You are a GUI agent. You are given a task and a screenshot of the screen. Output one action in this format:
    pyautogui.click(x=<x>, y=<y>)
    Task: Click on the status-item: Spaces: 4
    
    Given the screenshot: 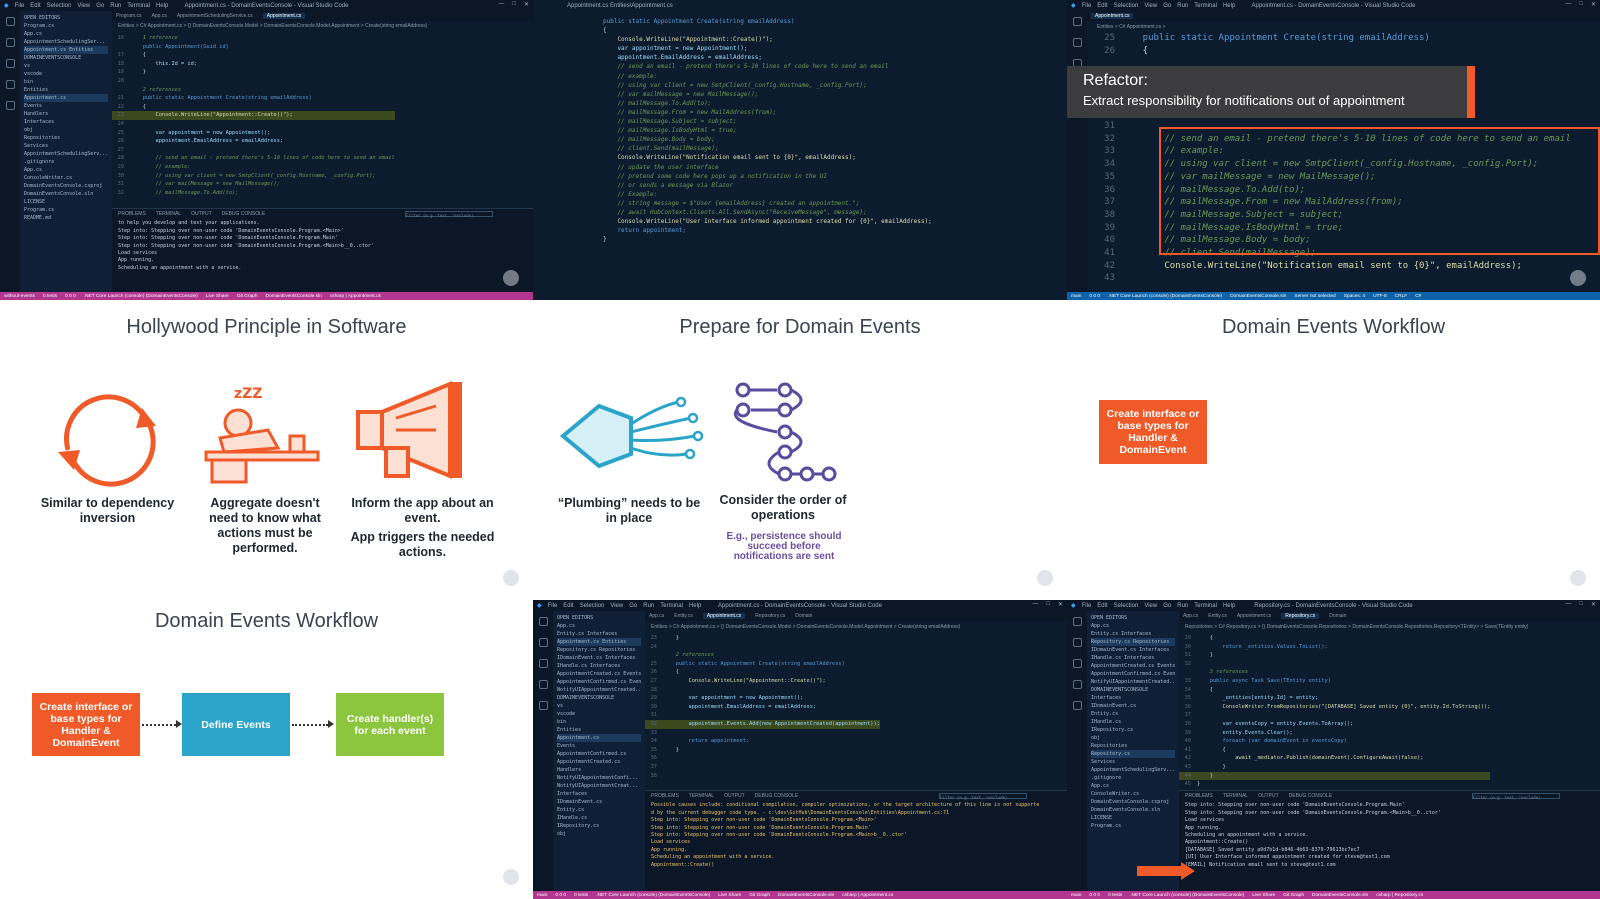 What is the action you would take?
    pyautogui.click(x=1354, y=296)
    